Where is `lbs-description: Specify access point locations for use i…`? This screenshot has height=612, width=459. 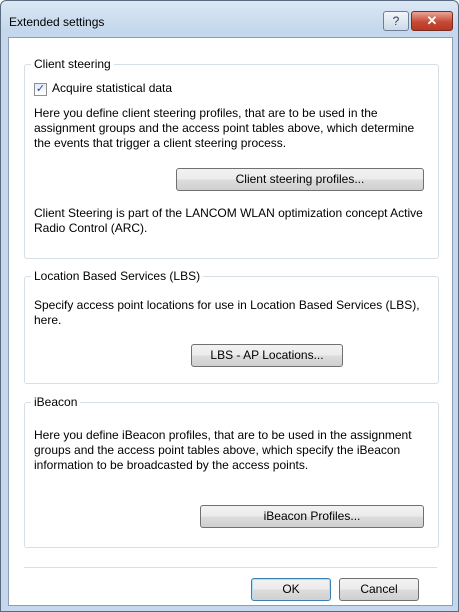
lbs-description: Specify access point locations for use i… is located at coordinates (227, 312).